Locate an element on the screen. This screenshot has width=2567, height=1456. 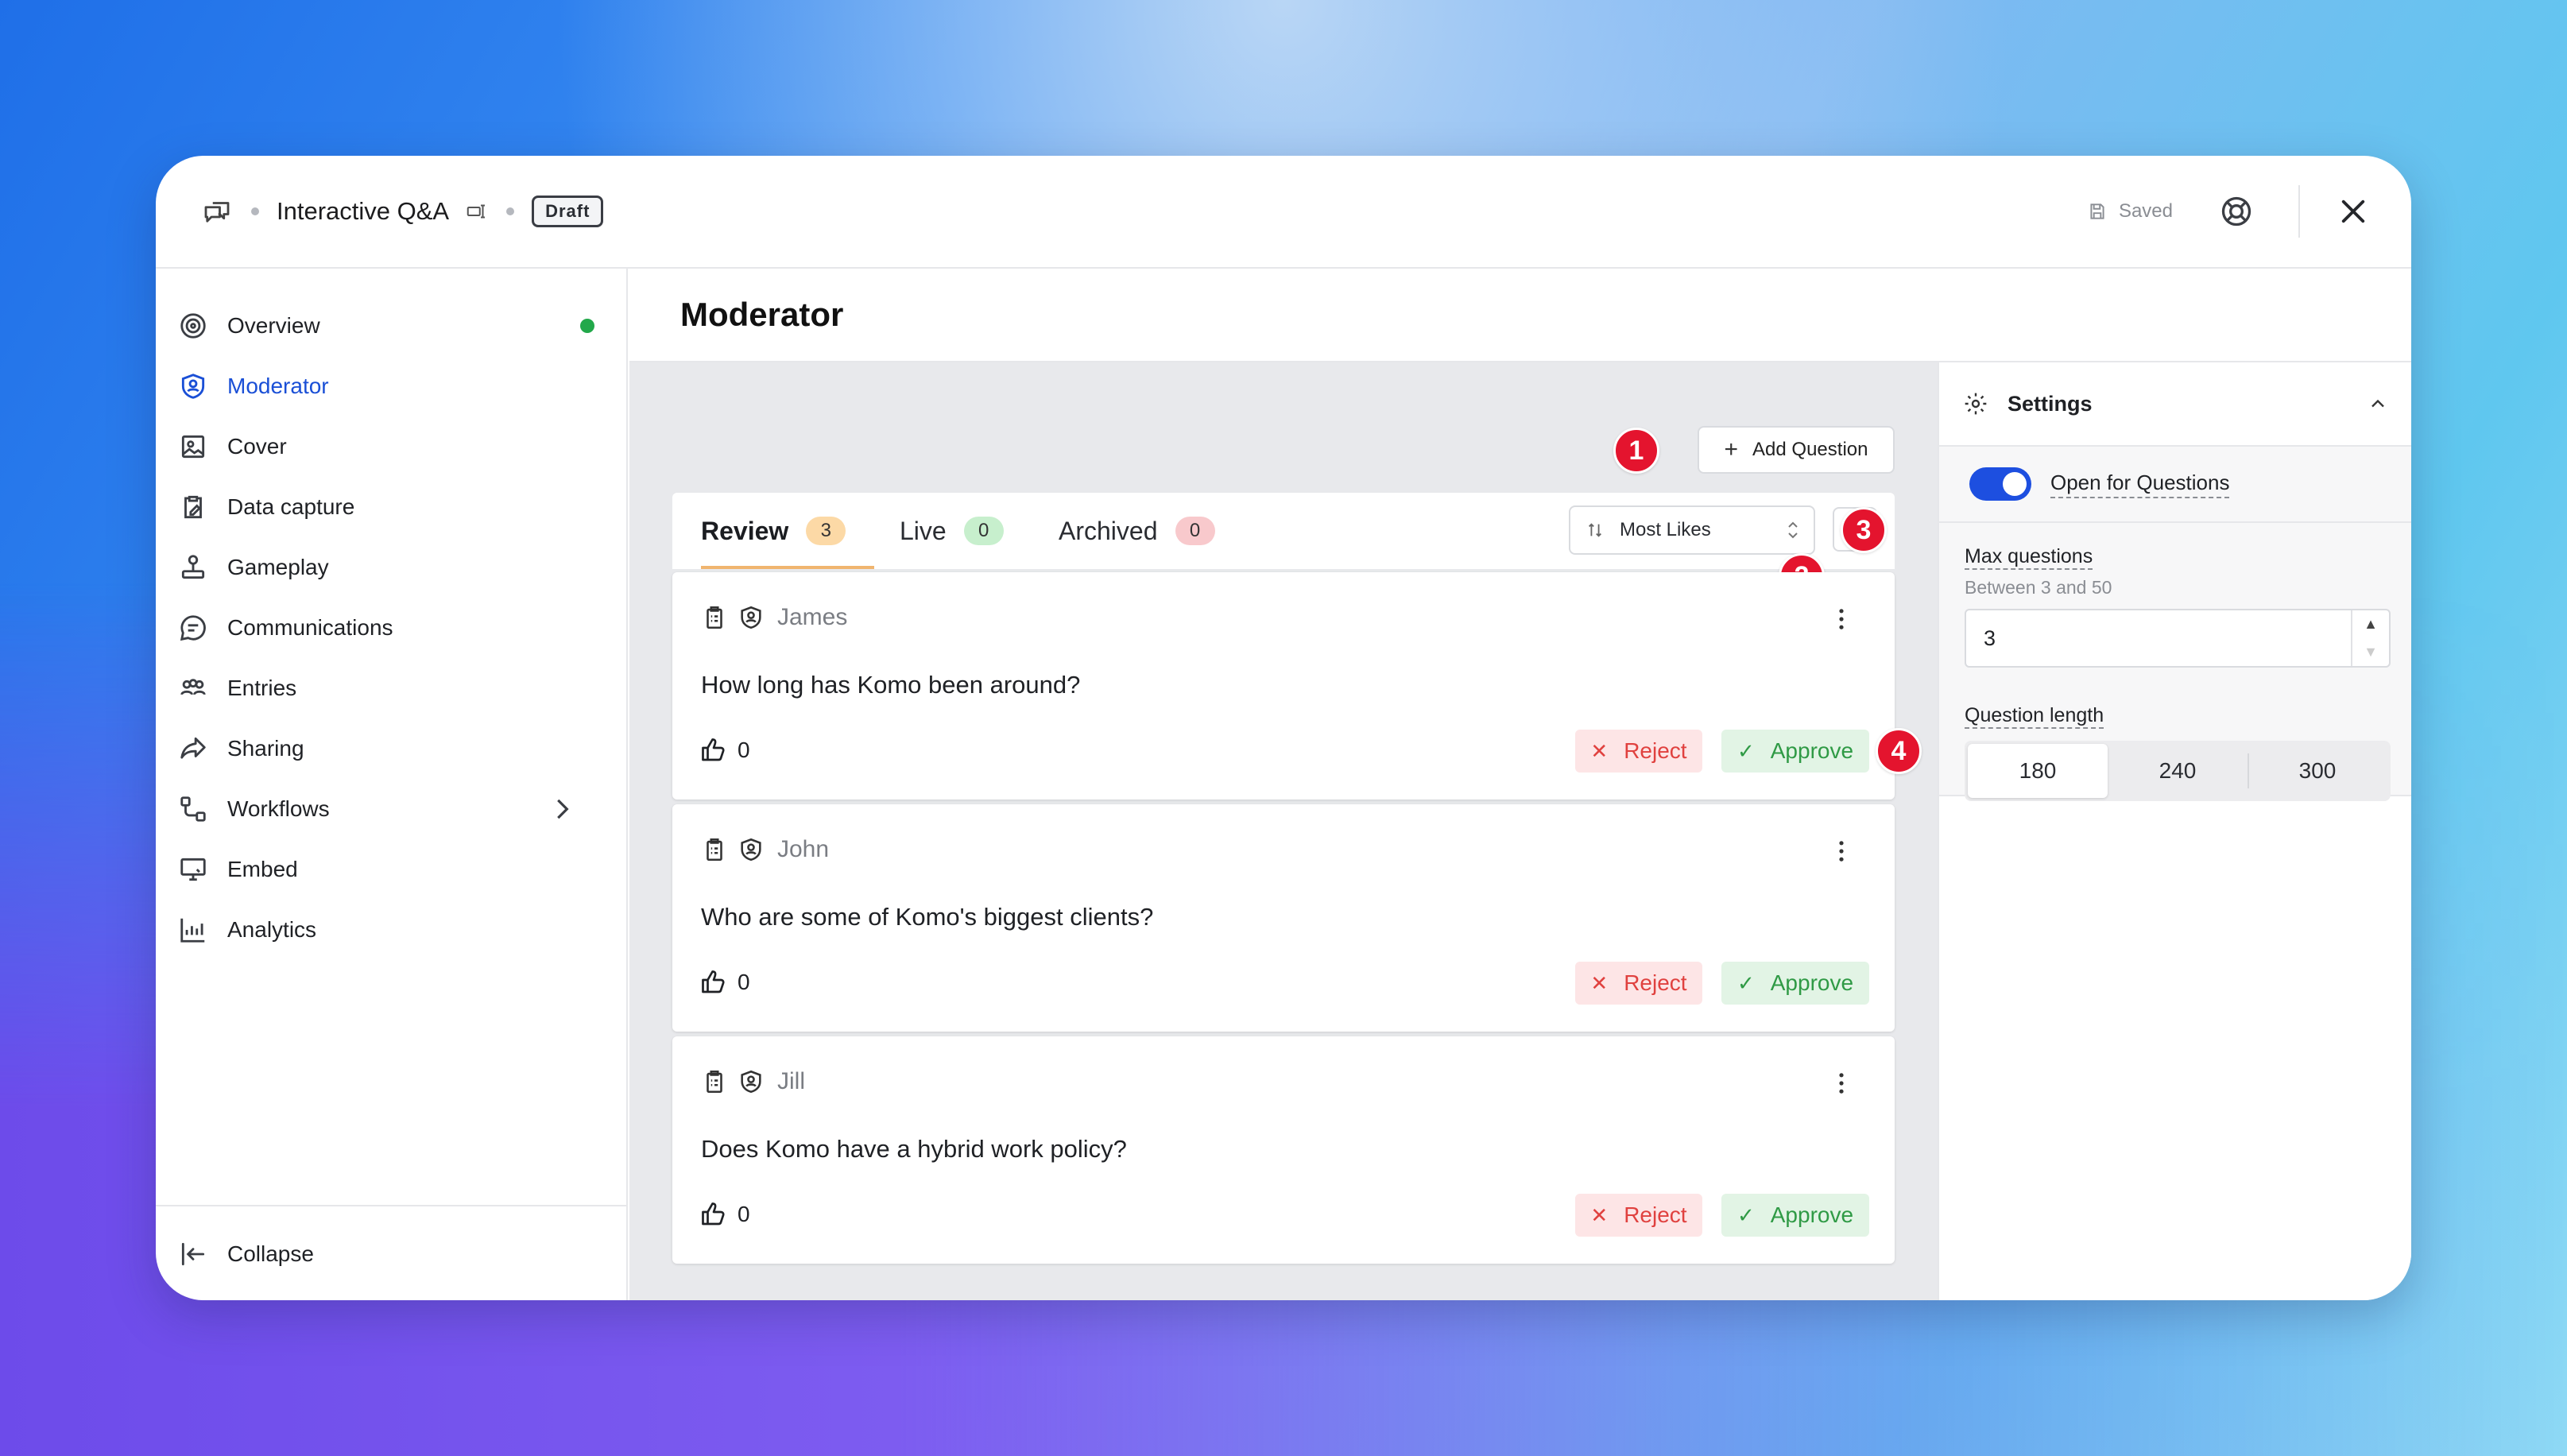
sort-icon is located at coordinates (1595, 530).